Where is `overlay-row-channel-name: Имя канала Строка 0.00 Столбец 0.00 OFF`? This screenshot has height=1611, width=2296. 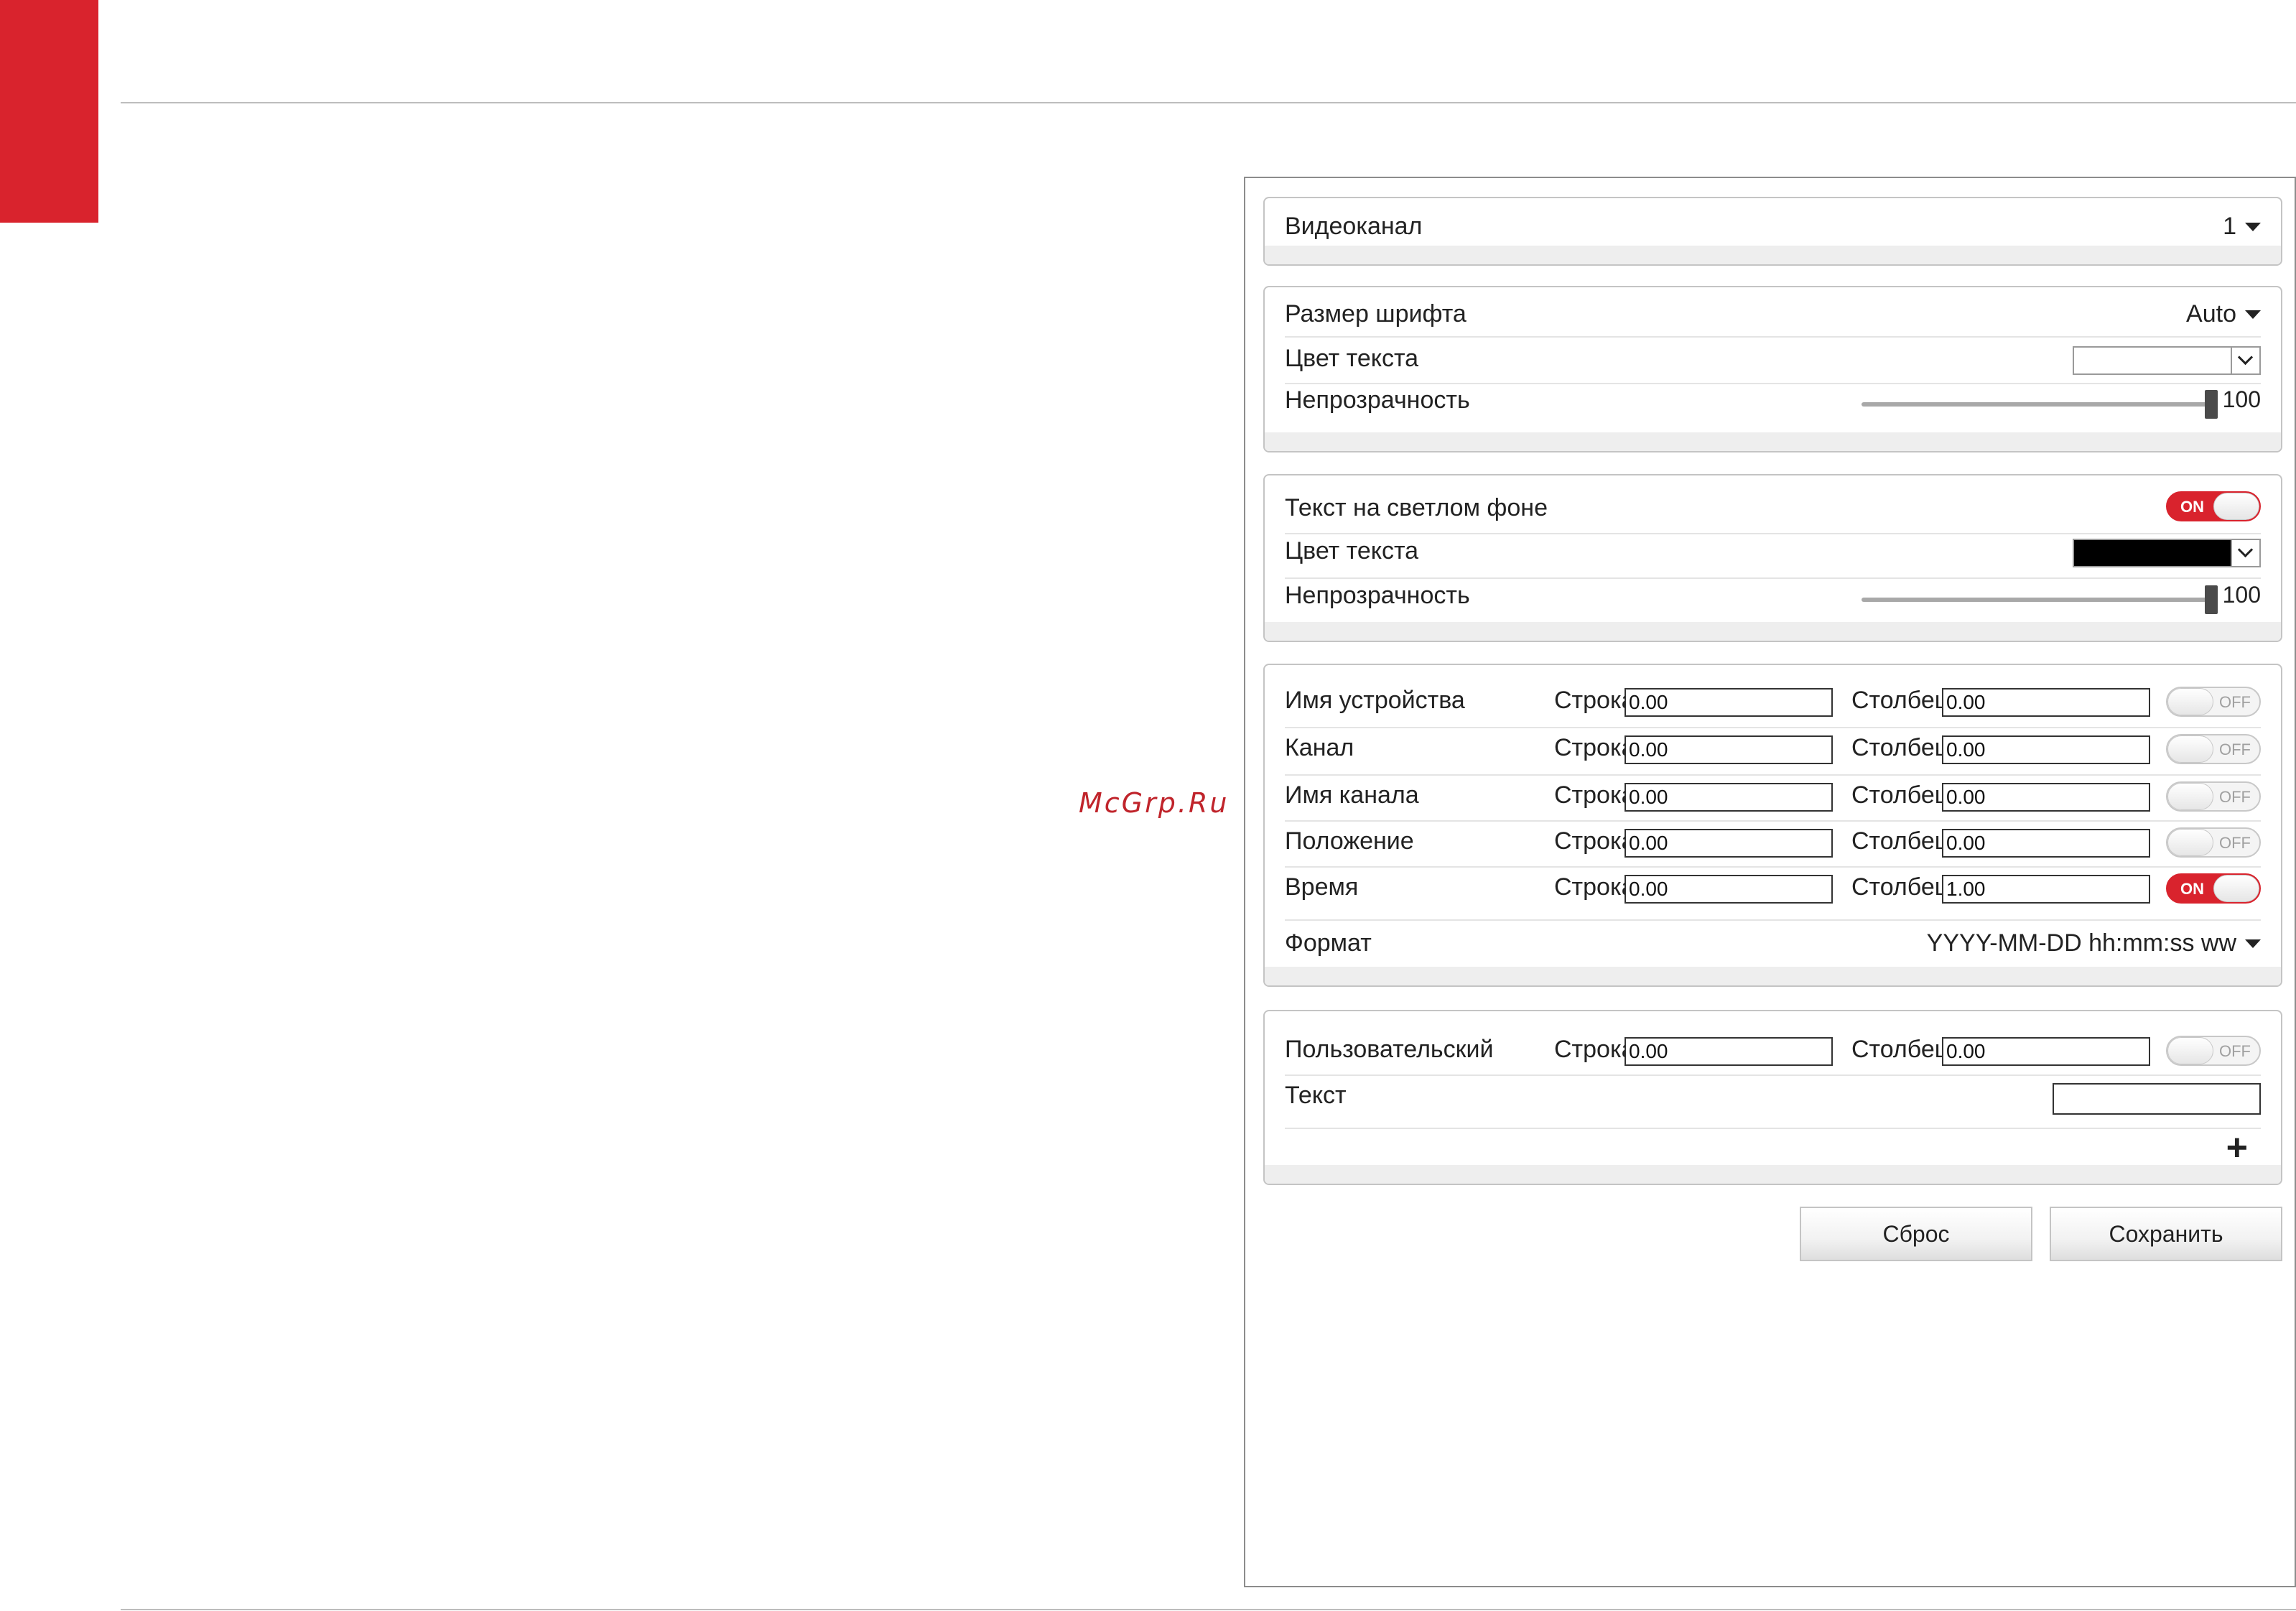 overlay-row-channel-name: Имя канала Строка 0.00 Столбец 0.00 OFF is located at coordinates (1773, 797).